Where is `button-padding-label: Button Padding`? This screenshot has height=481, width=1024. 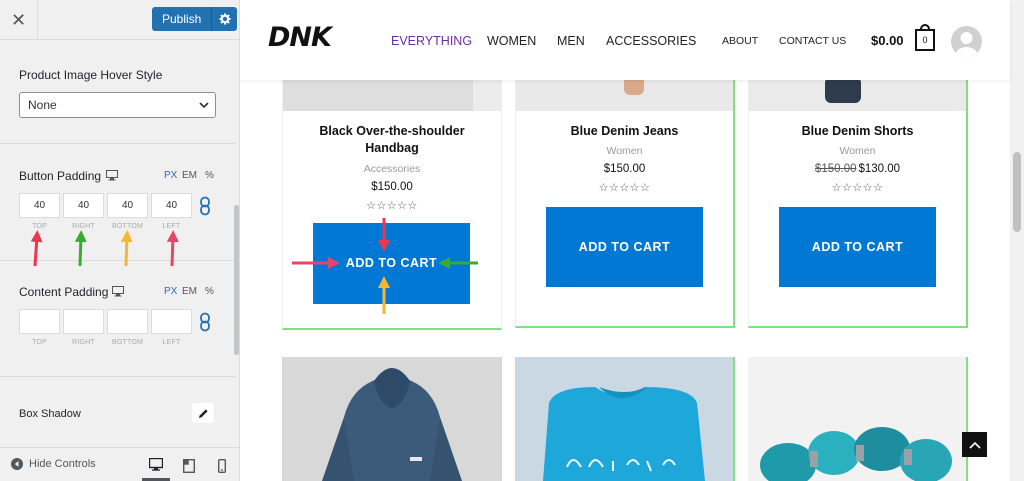
button-padding-label: Button Padding is located at coordinates (60, 176).